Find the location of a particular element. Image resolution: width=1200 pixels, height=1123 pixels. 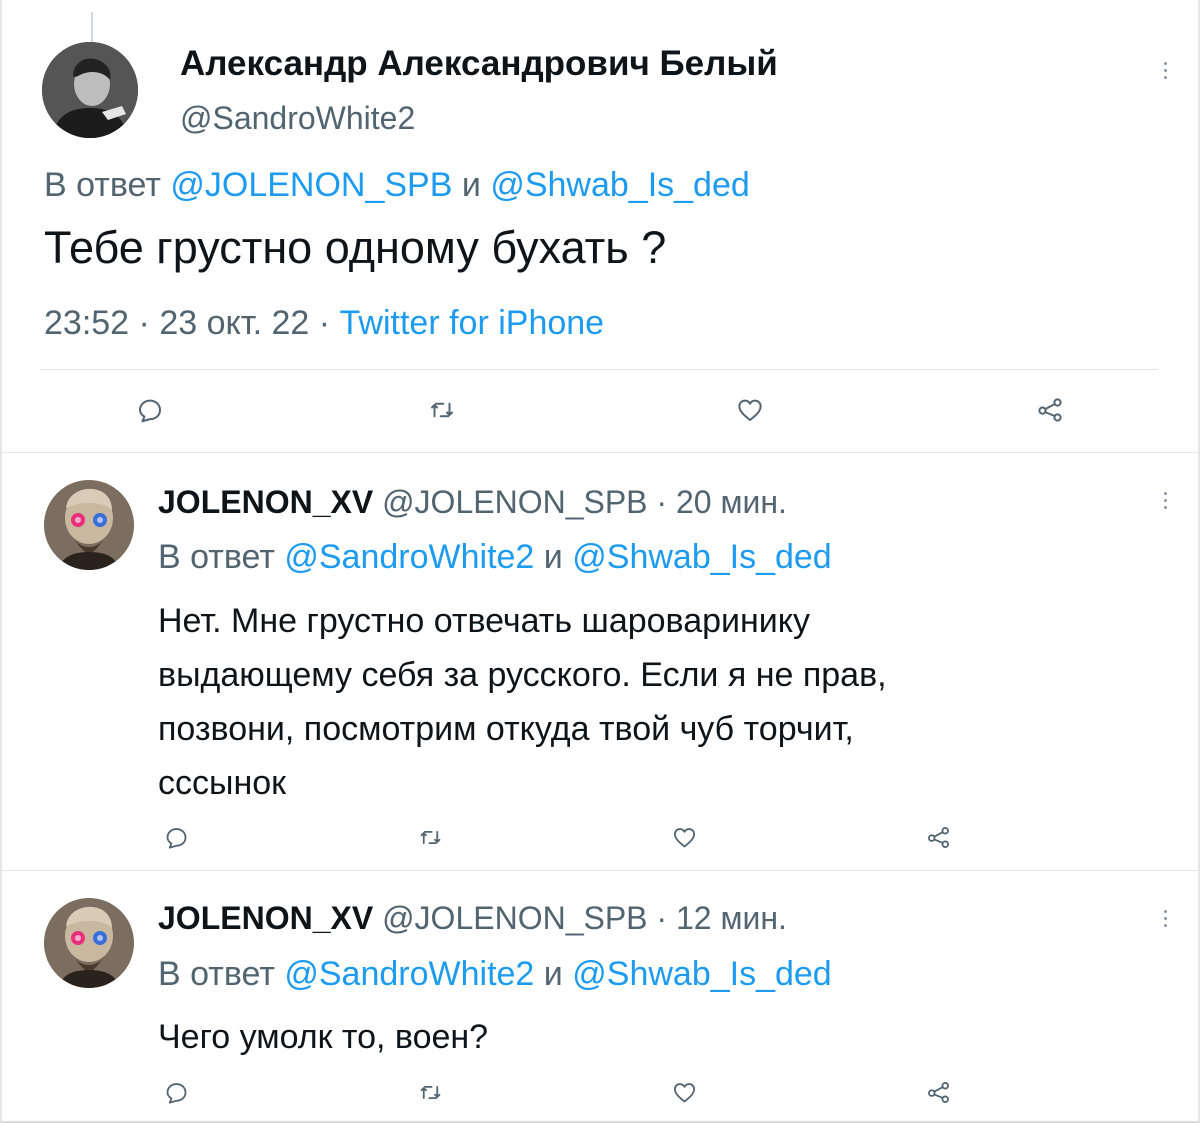

reply-header: JOLENON_XV @JOLENON_SPB · 12 мин. is located at coordinates (472, 918).